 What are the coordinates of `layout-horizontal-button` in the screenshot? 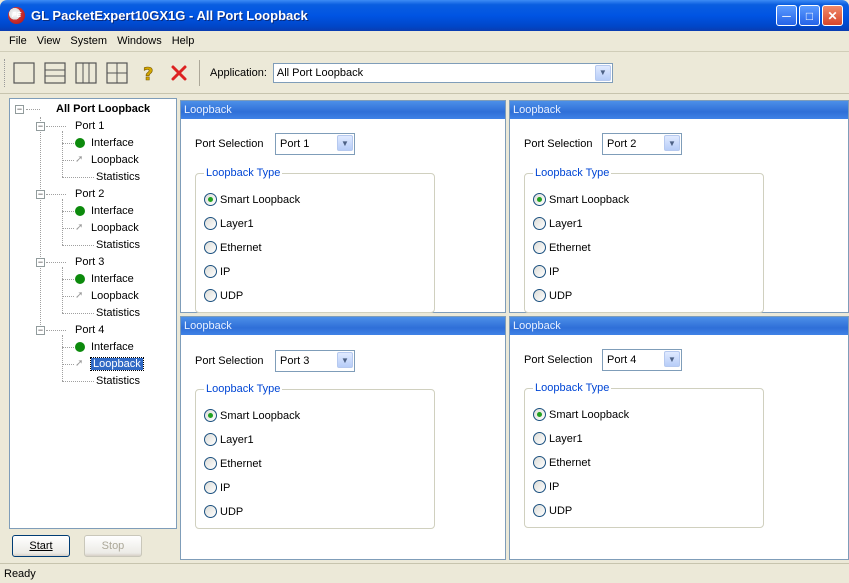 It's located at (55, 73).